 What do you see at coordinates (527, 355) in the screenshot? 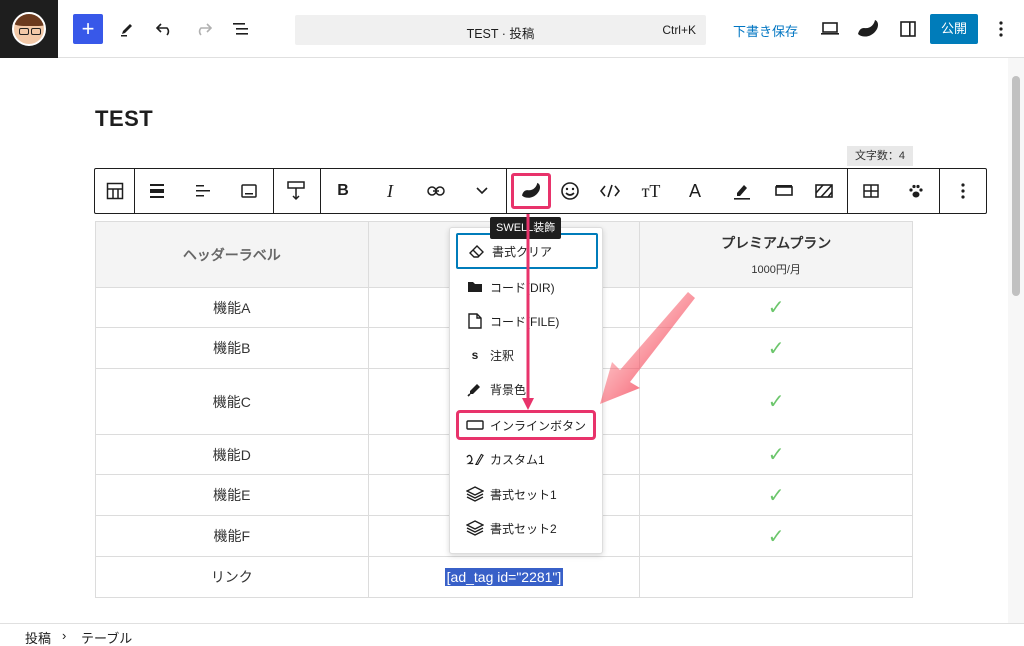
I see `menu-item-annotation: s 注釈` at bounding box center [527, 355].